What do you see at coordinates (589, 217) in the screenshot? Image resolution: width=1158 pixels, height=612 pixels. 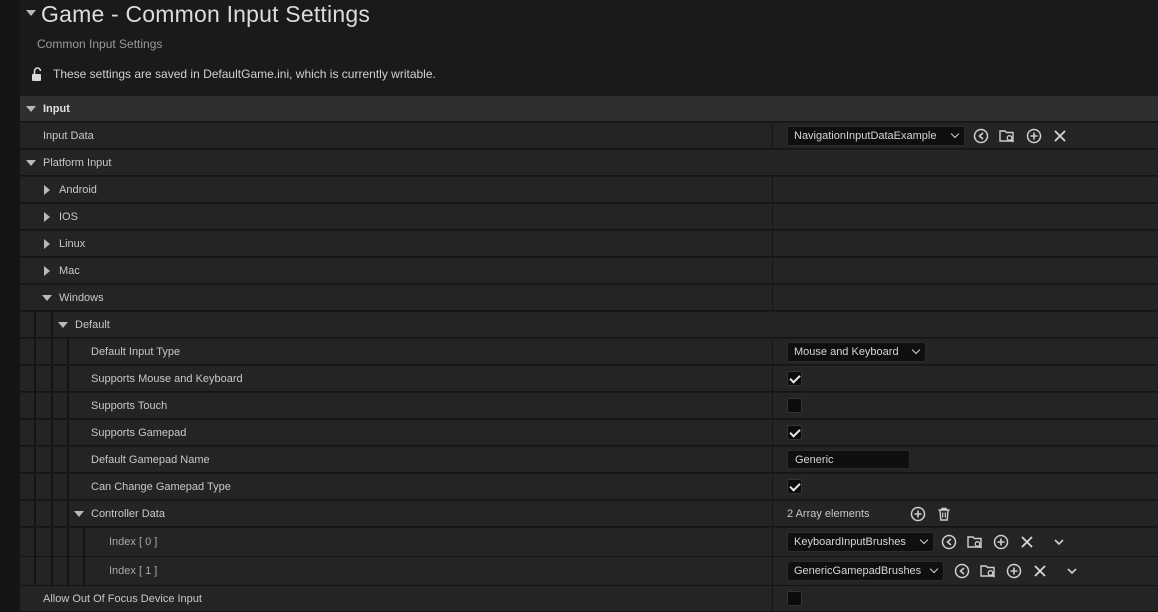 I see `platform-row-ios: IOS` at bounding box center [589, 217].